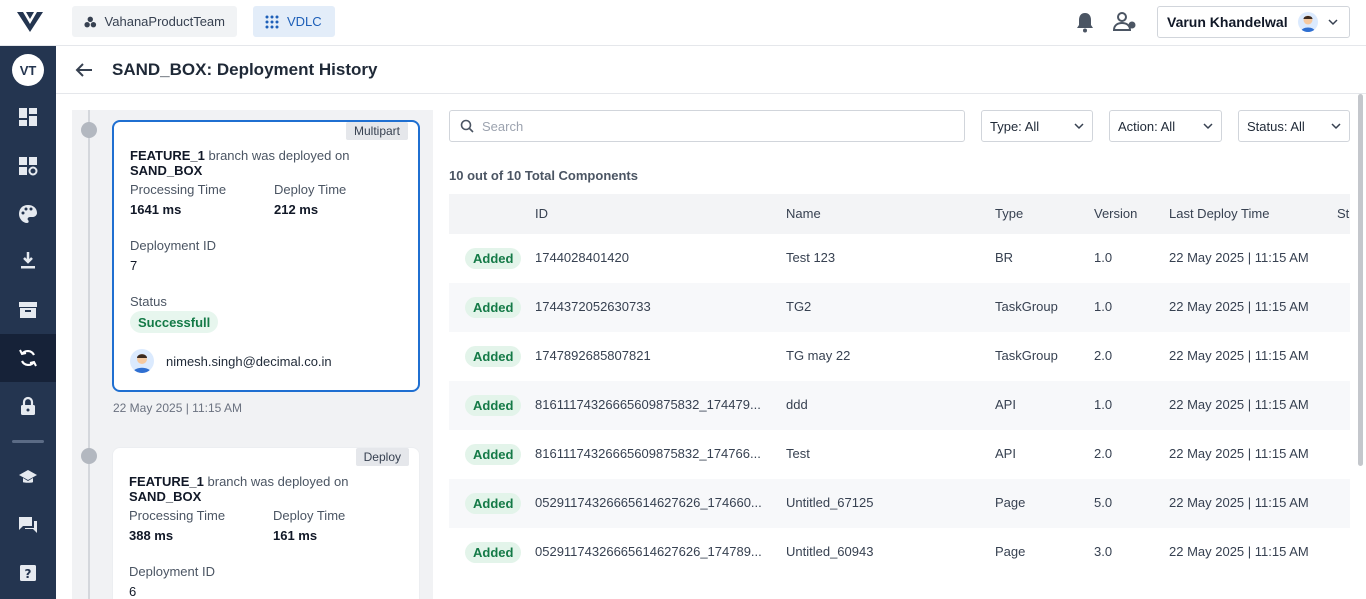 This screenshot has height=599, width=1366. I want to click on sidebar-item-learning, so click(28, 477).